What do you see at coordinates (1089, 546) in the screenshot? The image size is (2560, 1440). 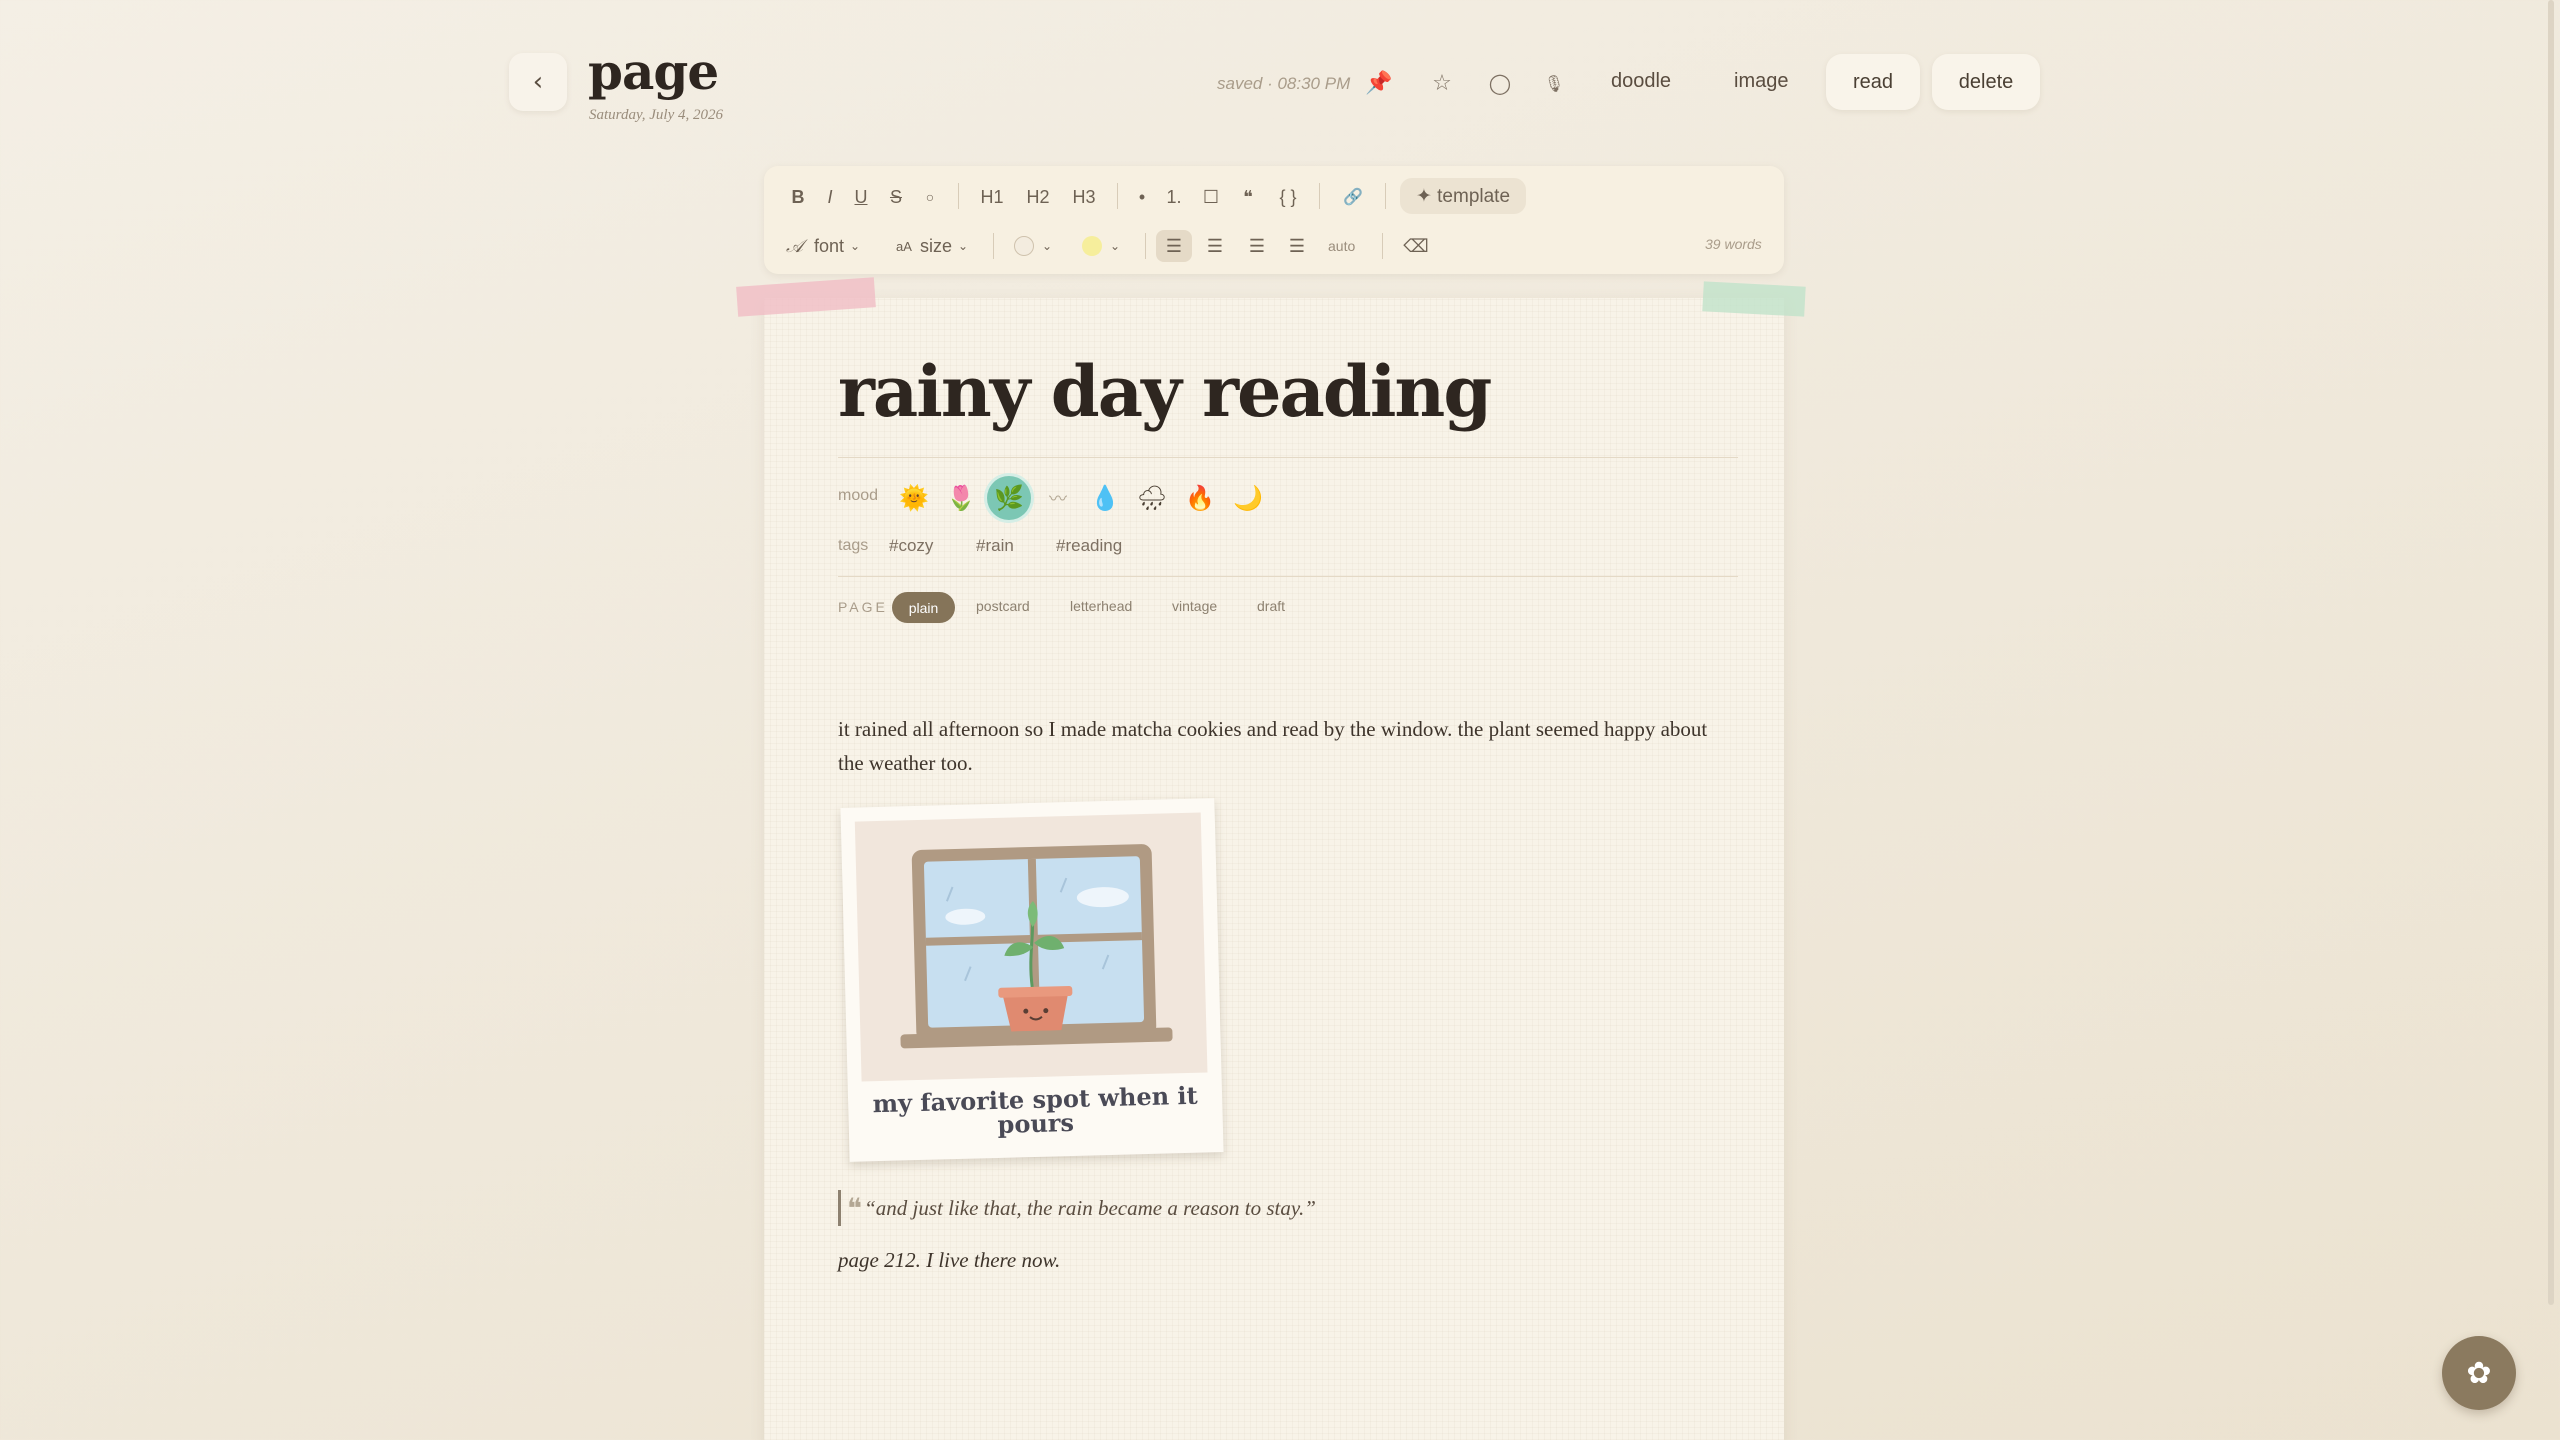 I see `tag-chip: #reading` at bounding box center [1089, 546].